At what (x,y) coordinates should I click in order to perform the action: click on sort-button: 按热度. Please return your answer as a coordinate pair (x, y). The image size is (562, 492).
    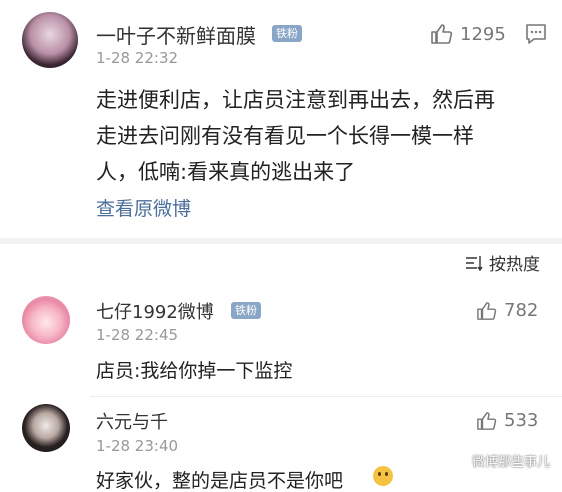
    Looking at the image, I should click on (502, 262).